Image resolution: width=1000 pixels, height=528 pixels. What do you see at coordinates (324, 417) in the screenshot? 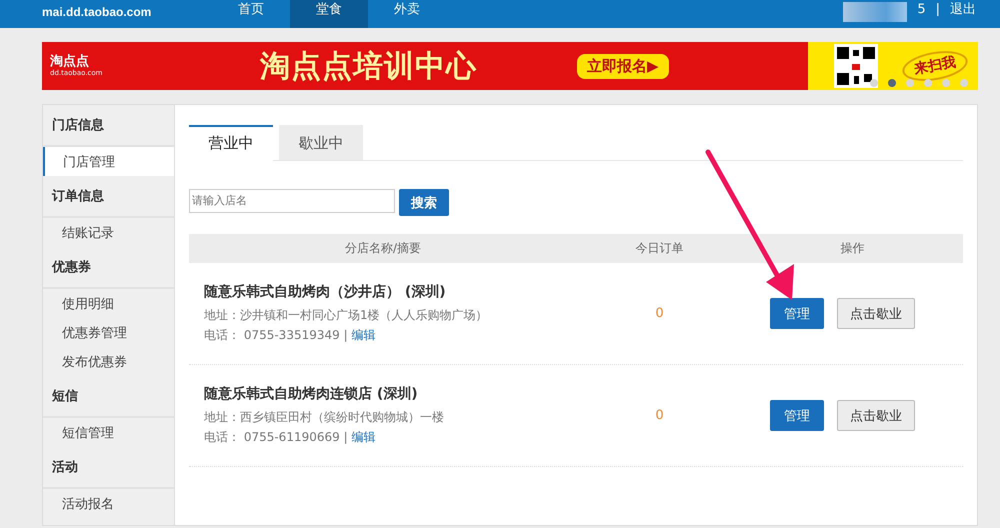
I see `store-address: 地址：西乡镇臣田村（缤纷时代购物城）一楼` at bounding box center [324, 417].